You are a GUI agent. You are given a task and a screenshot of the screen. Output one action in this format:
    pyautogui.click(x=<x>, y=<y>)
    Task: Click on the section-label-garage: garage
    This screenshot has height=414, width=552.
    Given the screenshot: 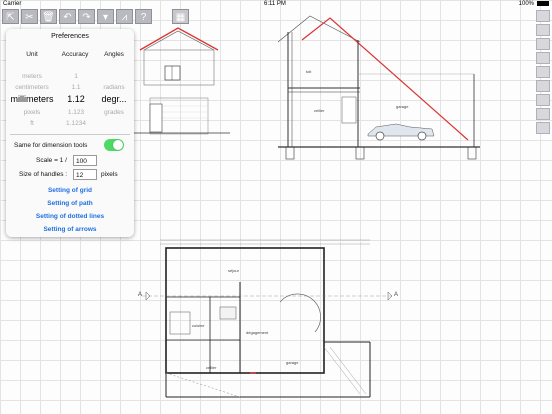 What is the action you would take?
    pyautogui.click(x=402, y=106)
    